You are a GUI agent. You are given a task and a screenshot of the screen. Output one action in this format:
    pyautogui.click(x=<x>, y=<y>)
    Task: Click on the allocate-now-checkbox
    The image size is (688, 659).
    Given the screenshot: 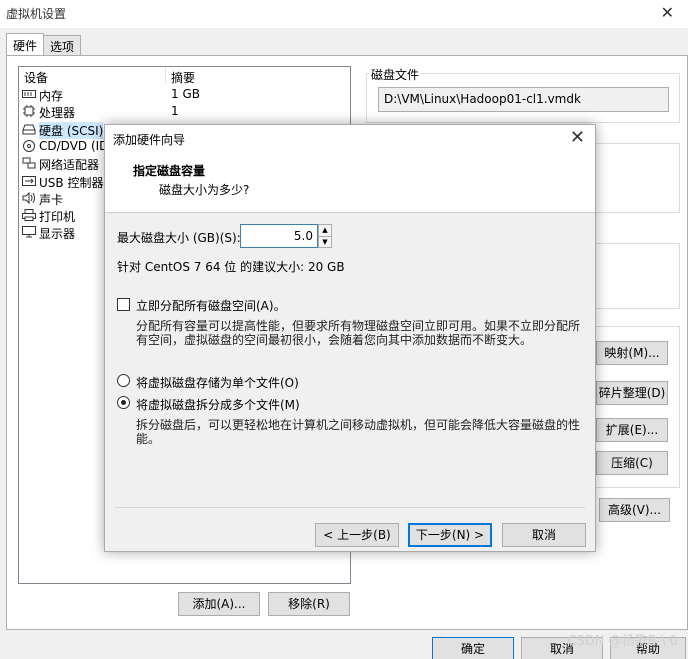 What is the action you would take?
    pyautogui.click(x=123, y=304)
    